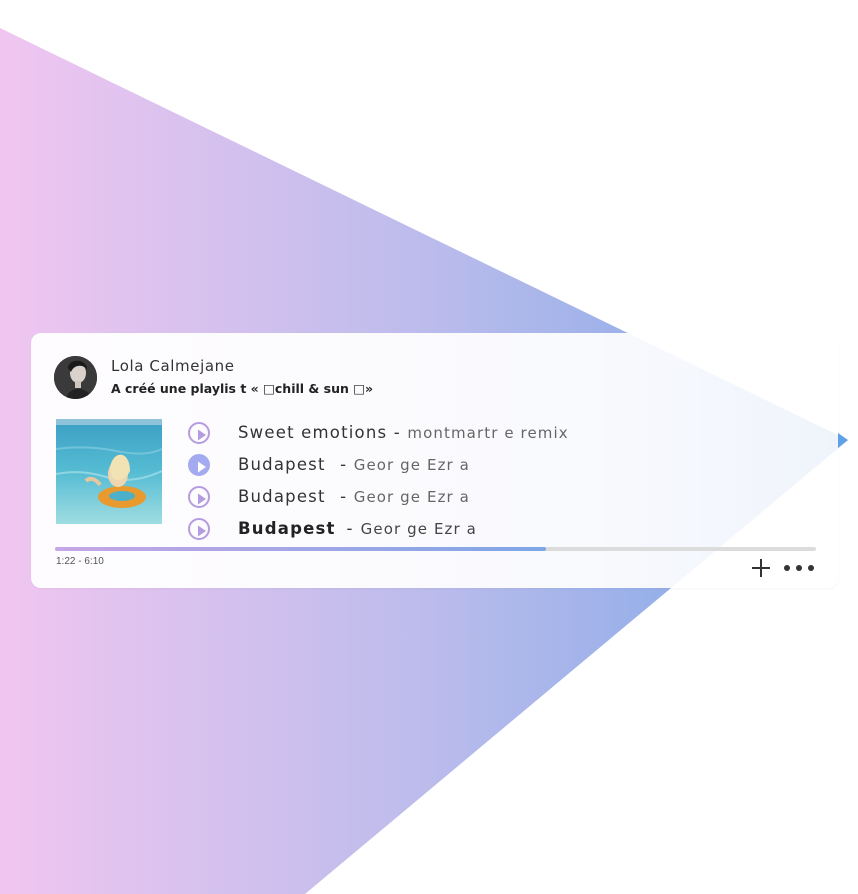 Image resolution: width=858 pixels, height=894 pixels. What do you see at coordinates (173, 366) in the screenshot?
I see `user-name: Lola Calmejane` at bounding box center [173, 366].